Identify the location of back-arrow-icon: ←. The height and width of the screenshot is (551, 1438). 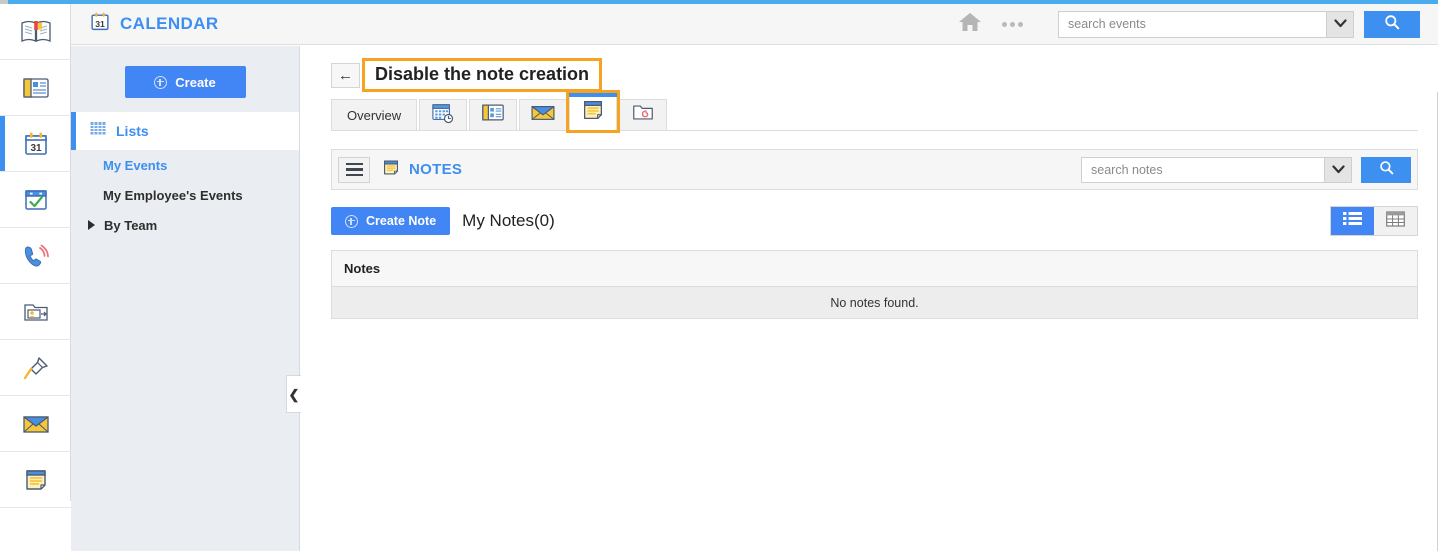
(345, 75).